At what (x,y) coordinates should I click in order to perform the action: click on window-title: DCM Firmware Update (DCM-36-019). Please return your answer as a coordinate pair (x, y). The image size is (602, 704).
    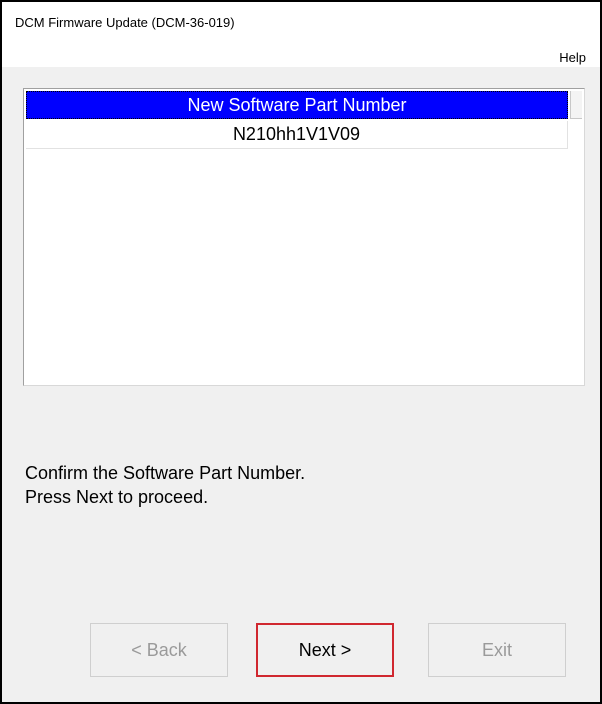
    Looking at the image, I should click on (125, 22).